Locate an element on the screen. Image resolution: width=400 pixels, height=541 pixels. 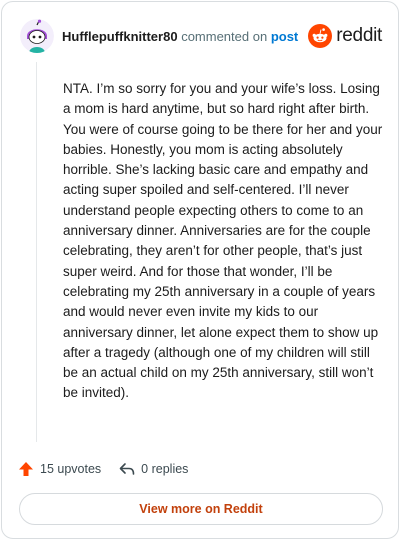
username-link: Hufflepuffknitter80 is located at coordinates (120, 36).